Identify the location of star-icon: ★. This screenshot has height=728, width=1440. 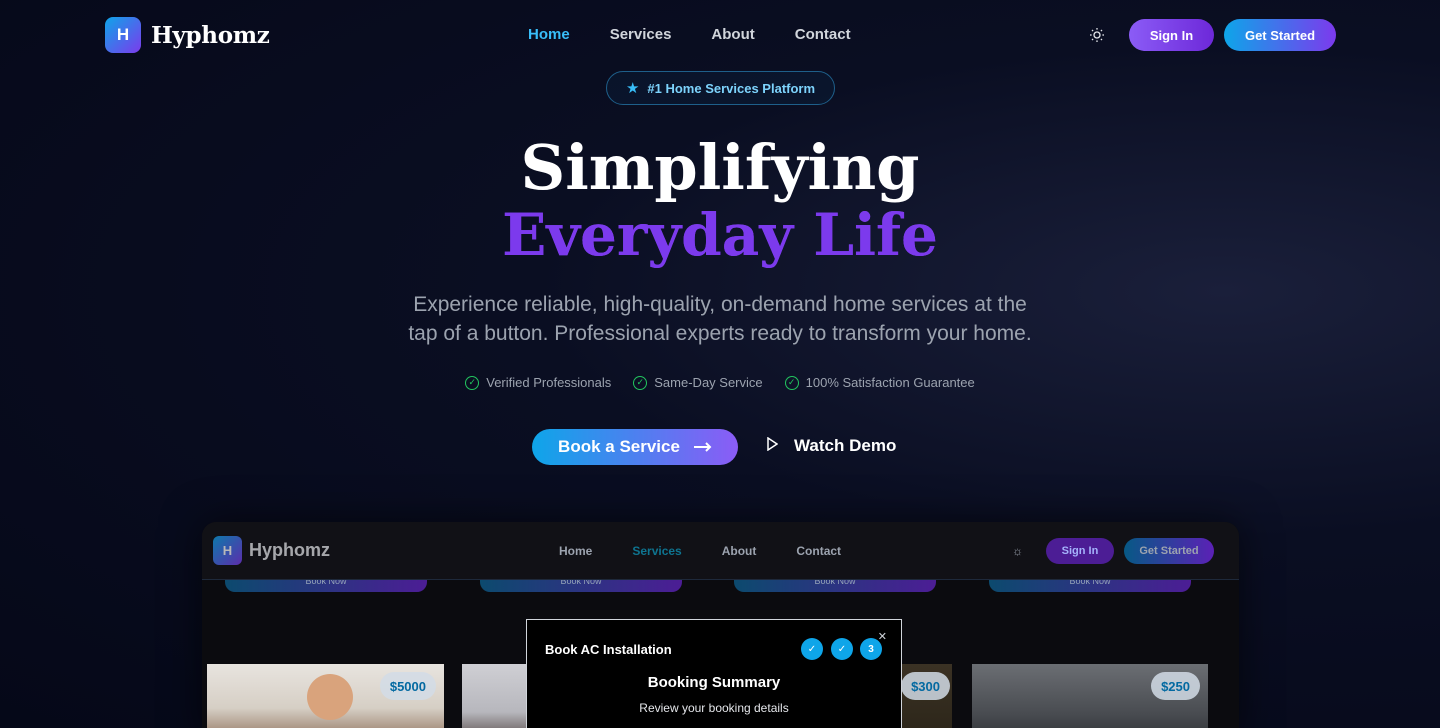
(632, 88).